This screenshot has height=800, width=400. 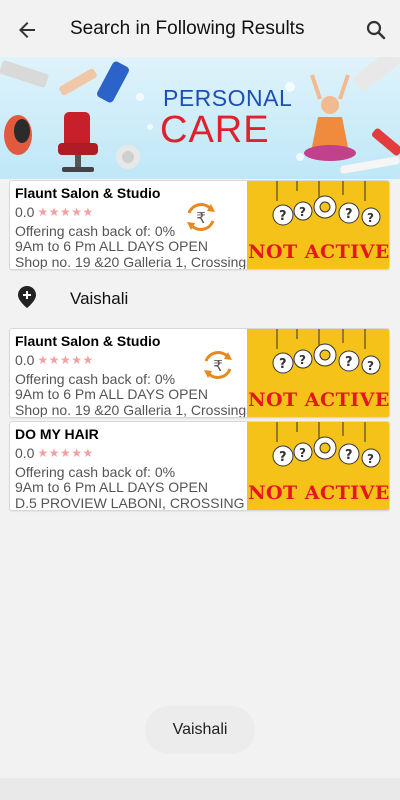 What do you see at coordinates (57, 434) in the screenshot?
I see `shop-name: DO MY HAIR` at bounding box center [57, 434].